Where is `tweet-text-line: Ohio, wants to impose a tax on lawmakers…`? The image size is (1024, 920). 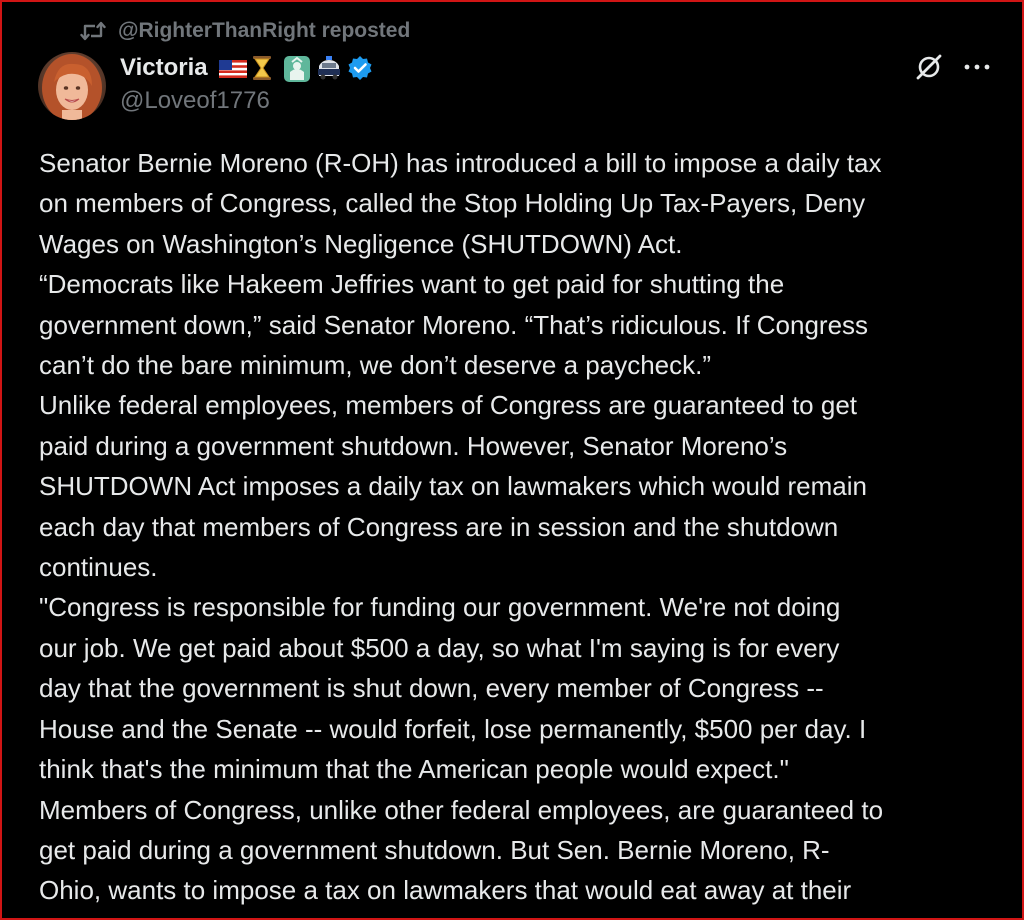
tweet-text-line: Ohio, wants to impose a tax on lawmakers… is located at coordinates (445, 890).